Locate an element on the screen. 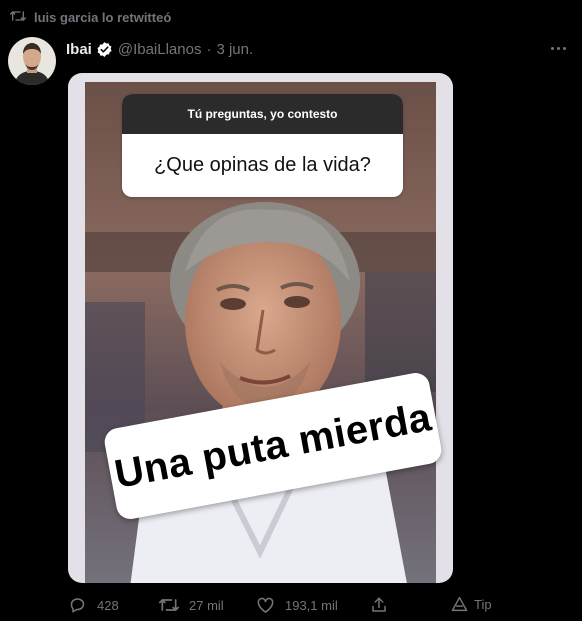 The width and height of the screenshot is (582, 621). reply-icon is located at coordinates (77, 605).